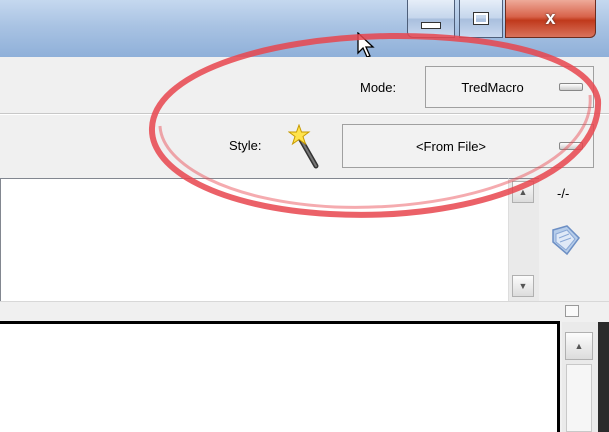 This screenshot has height=432, width=609. I want to click on mode-label: Mode:, so click(378, 87).